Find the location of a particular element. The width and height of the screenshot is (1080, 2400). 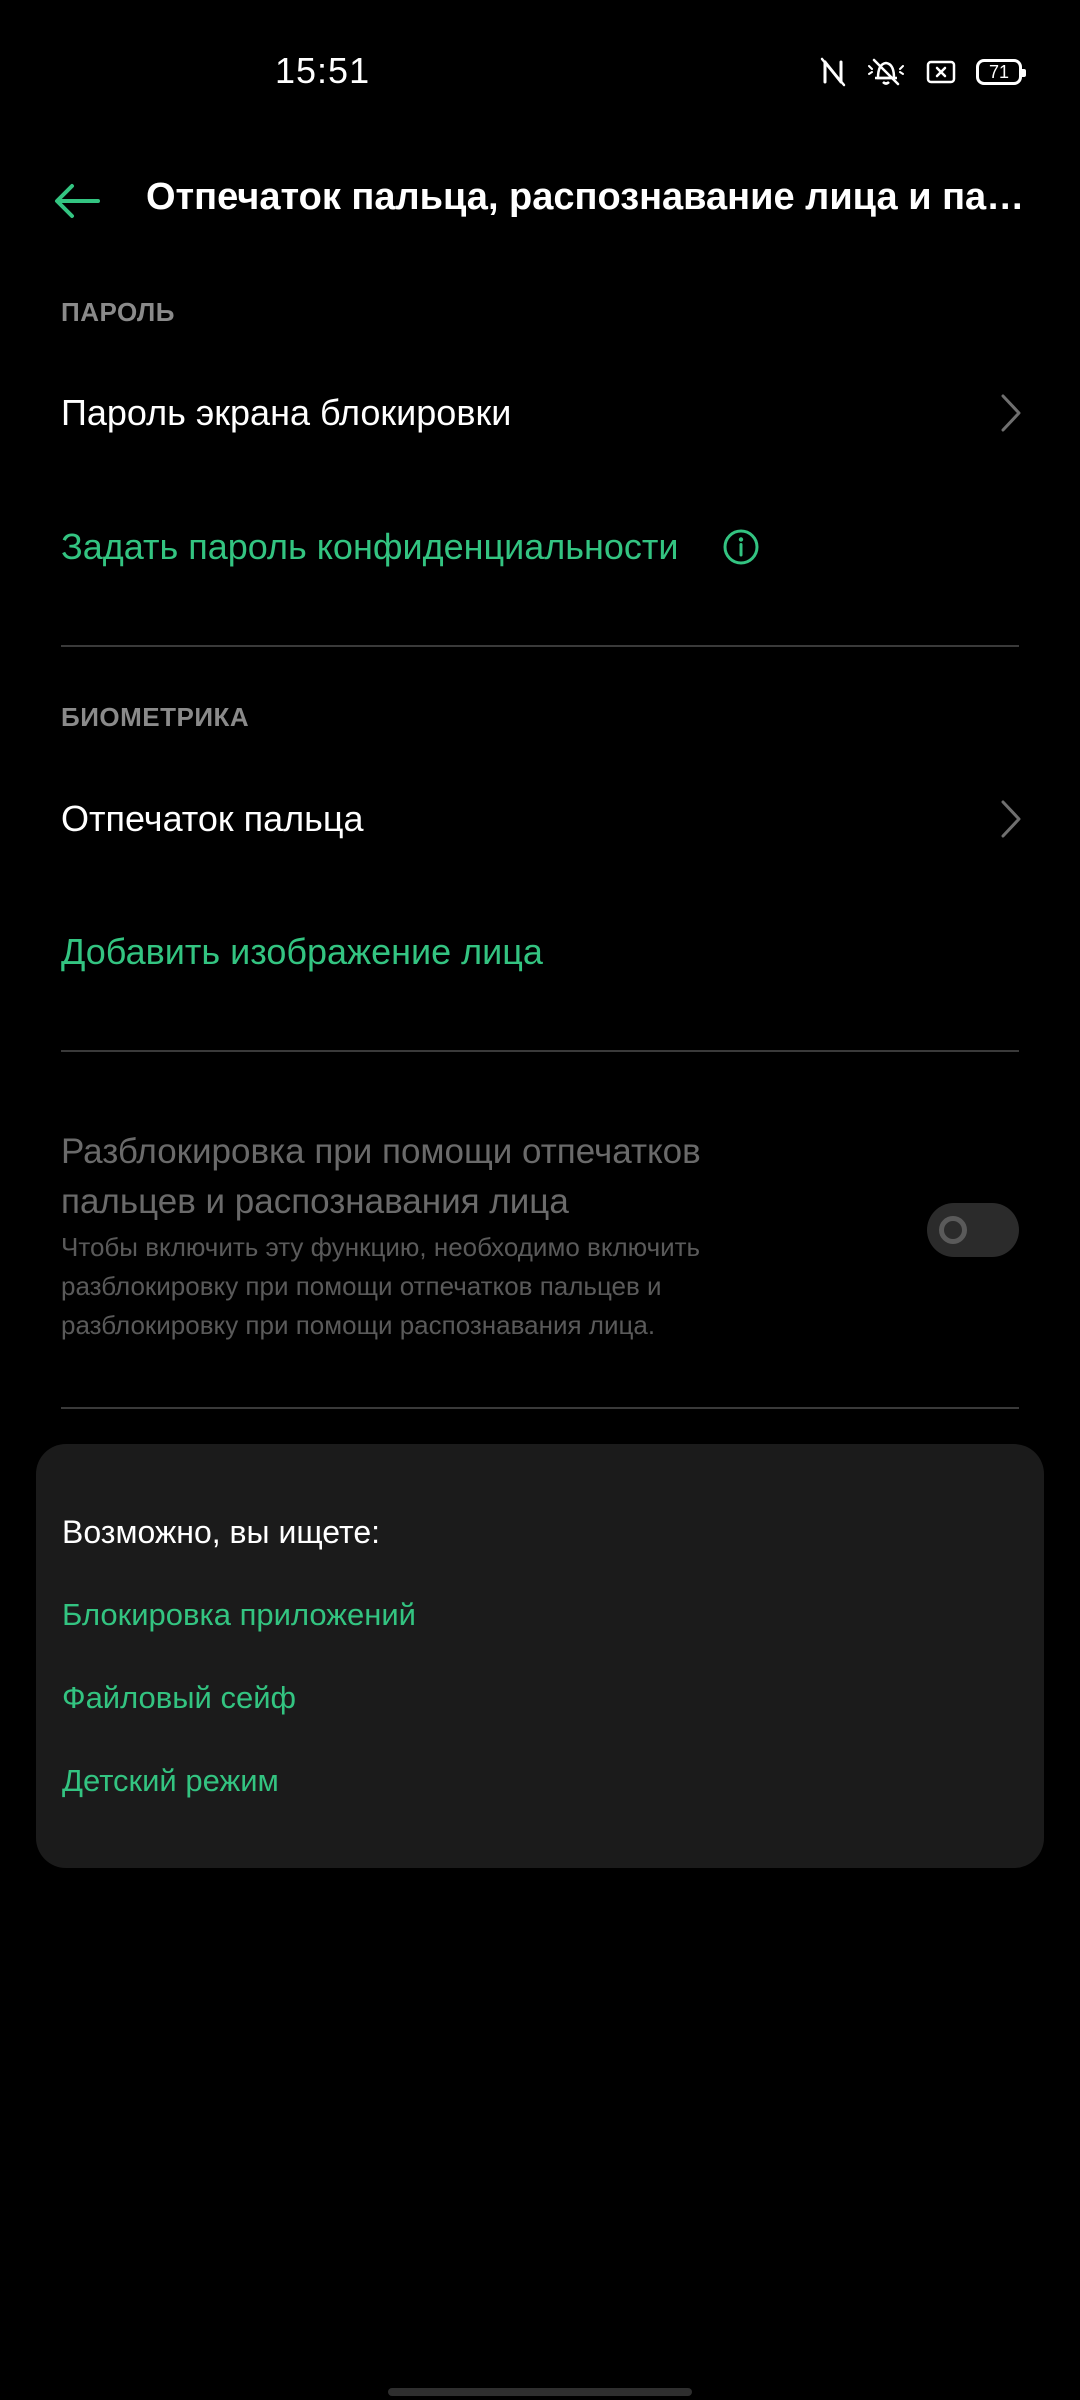

add-face-item: Добавить изображение лица is located at coordinates (540, 952).